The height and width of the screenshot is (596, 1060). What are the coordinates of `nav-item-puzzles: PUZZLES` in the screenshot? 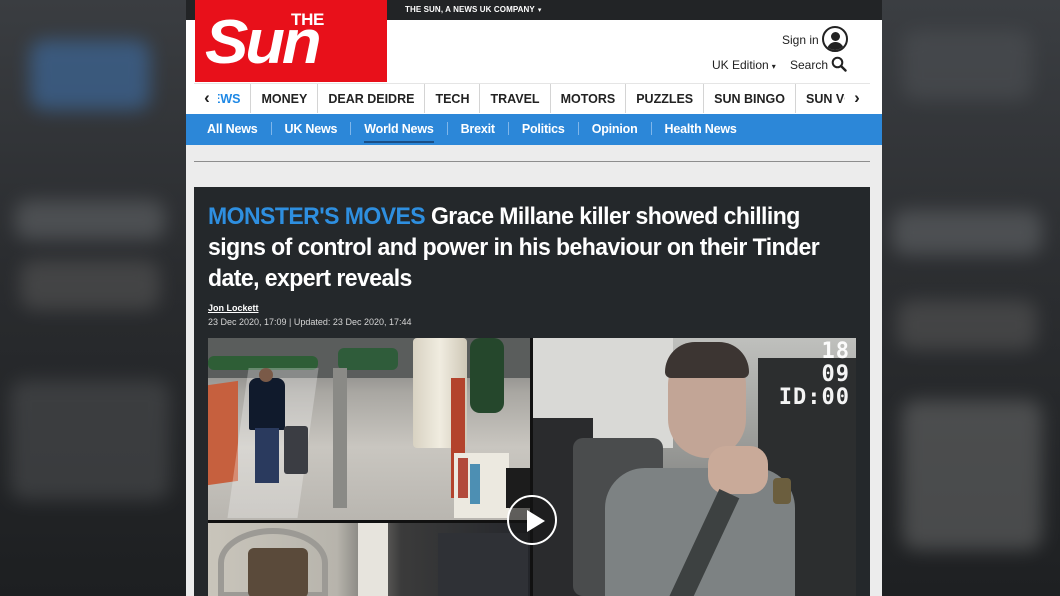 It's located at (664, 98).